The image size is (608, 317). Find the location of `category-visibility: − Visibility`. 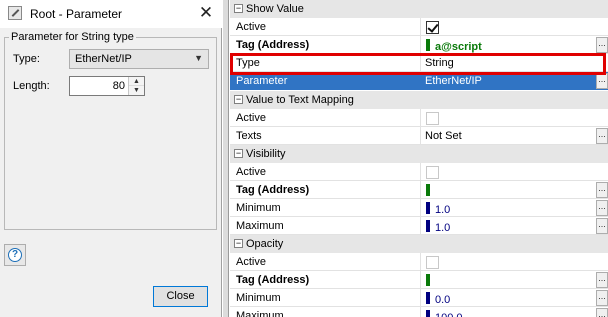

category-visibility: − Visibility is located at coordinates (419, 154).